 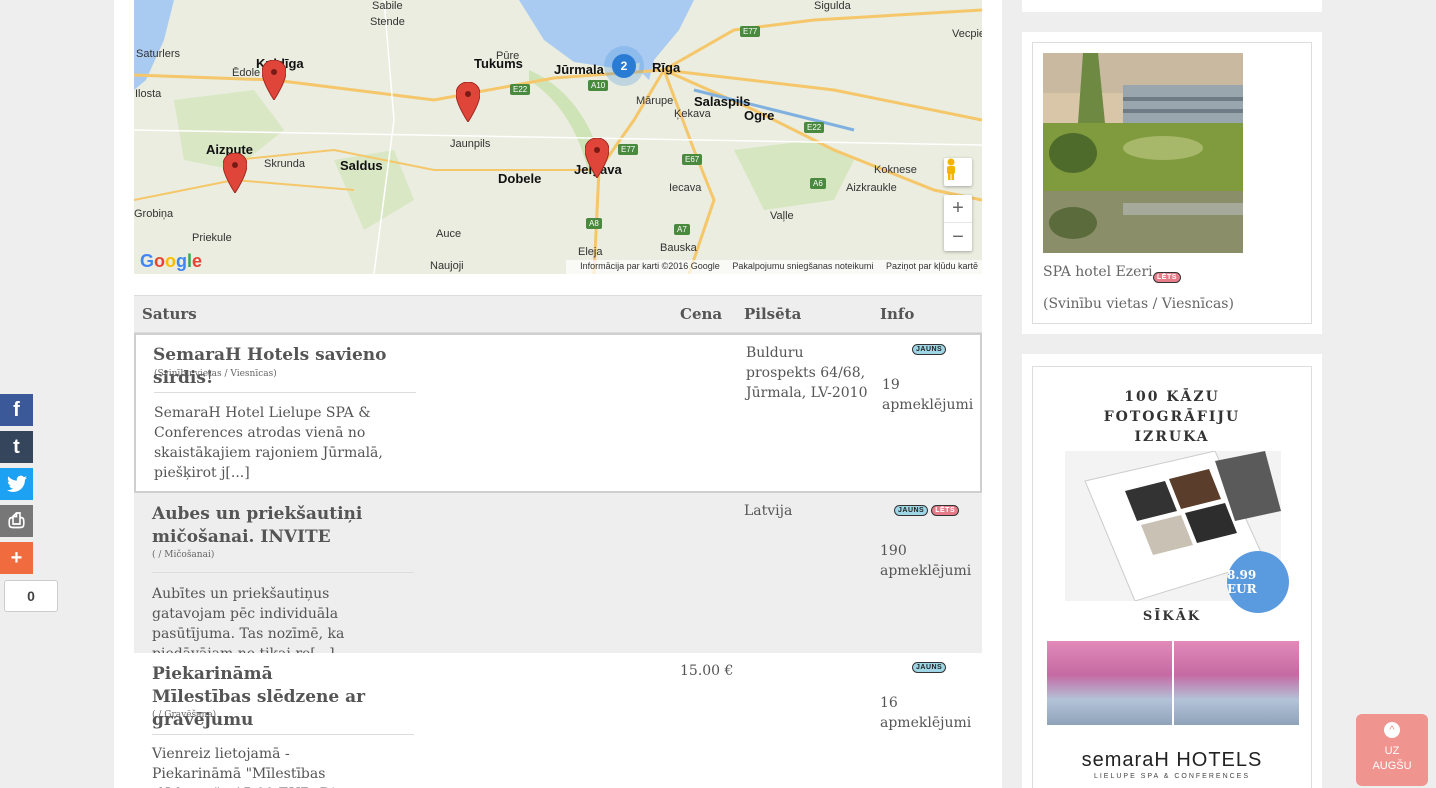 I want to click on map-city: Ogre, so click(x=759, y=115).